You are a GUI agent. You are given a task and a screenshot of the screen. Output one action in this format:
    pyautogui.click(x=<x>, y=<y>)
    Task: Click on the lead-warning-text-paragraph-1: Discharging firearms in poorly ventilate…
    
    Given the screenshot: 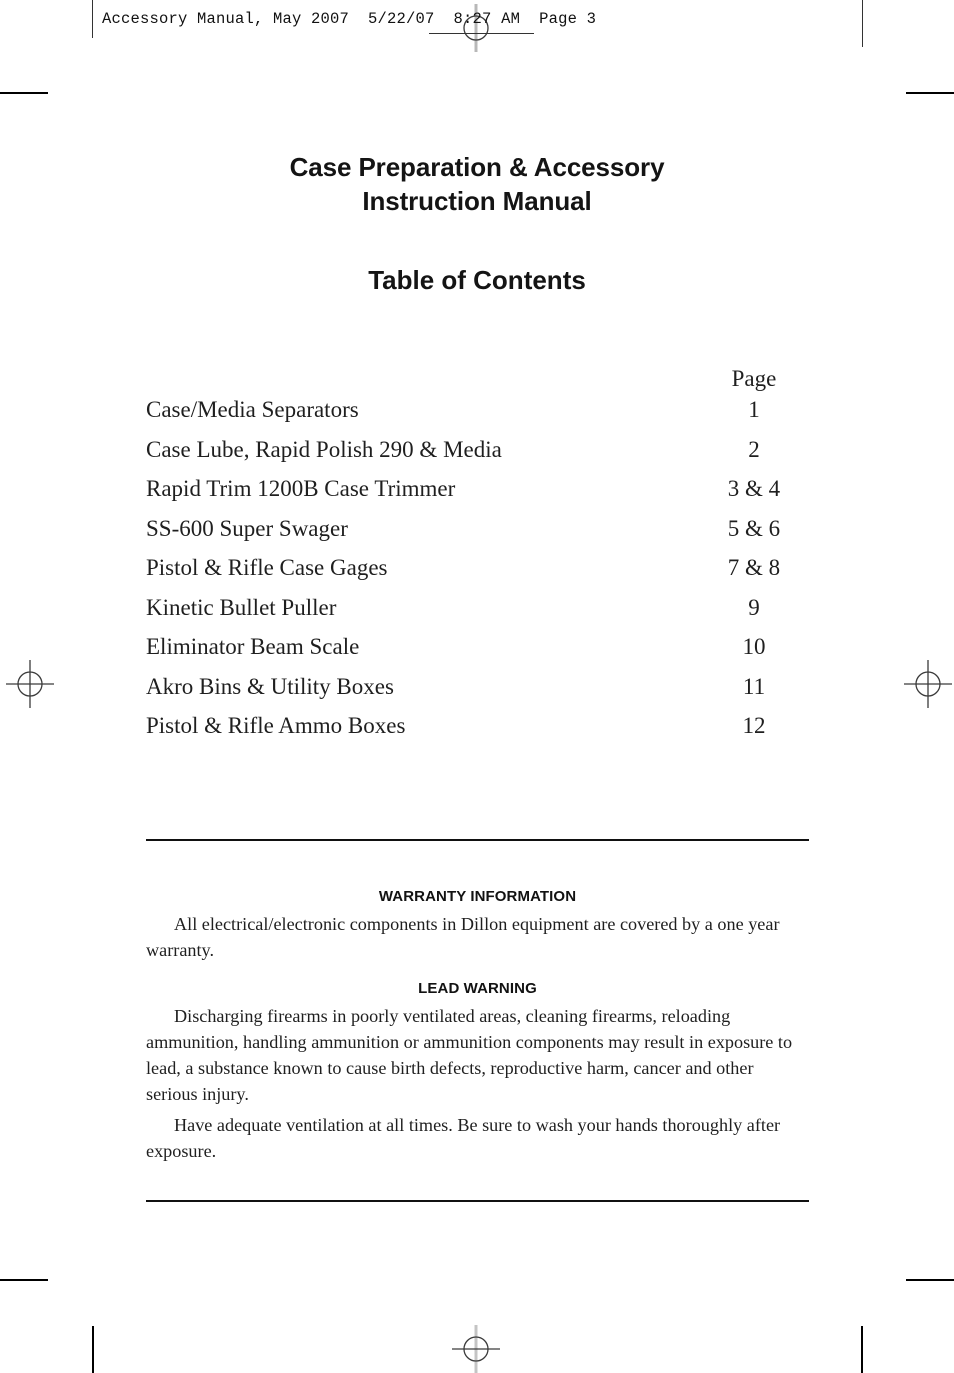 What is the action you would take?
    pyautogui.click(x=469, y=1055)
    